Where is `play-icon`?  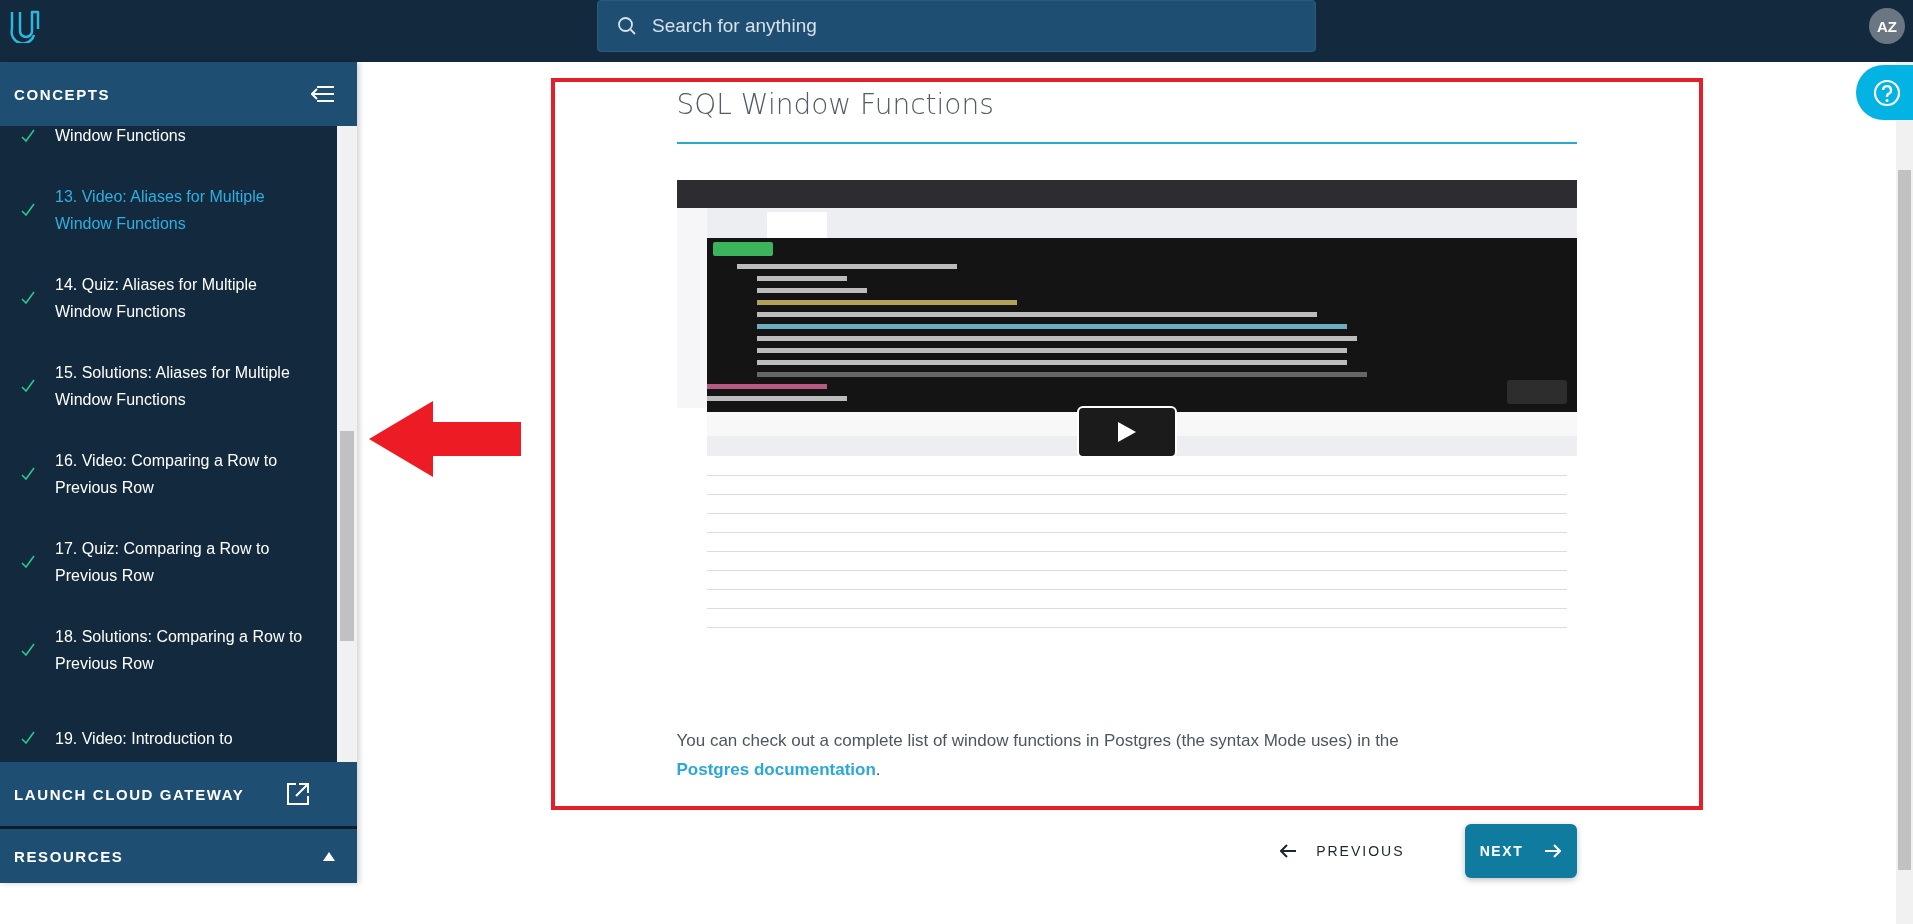
play-icon is located at coordinates (1126, 432).